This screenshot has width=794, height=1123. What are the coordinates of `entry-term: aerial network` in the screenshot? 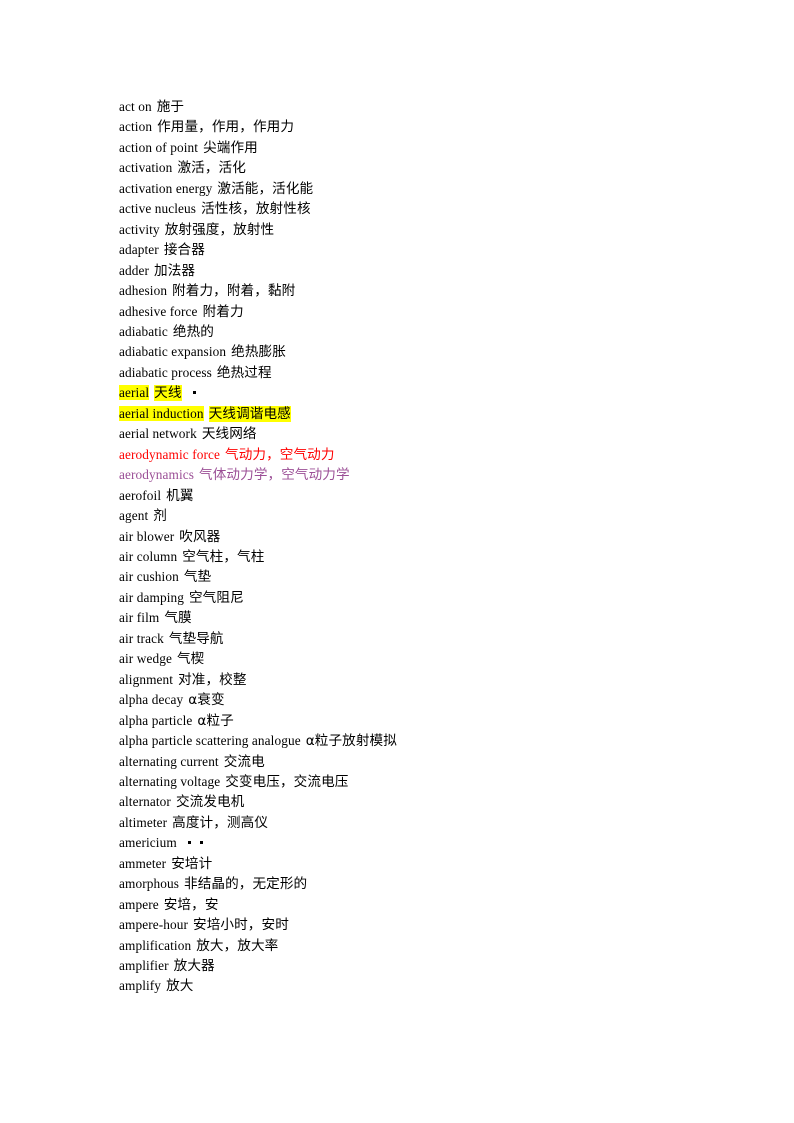 It's located at (158, 434).